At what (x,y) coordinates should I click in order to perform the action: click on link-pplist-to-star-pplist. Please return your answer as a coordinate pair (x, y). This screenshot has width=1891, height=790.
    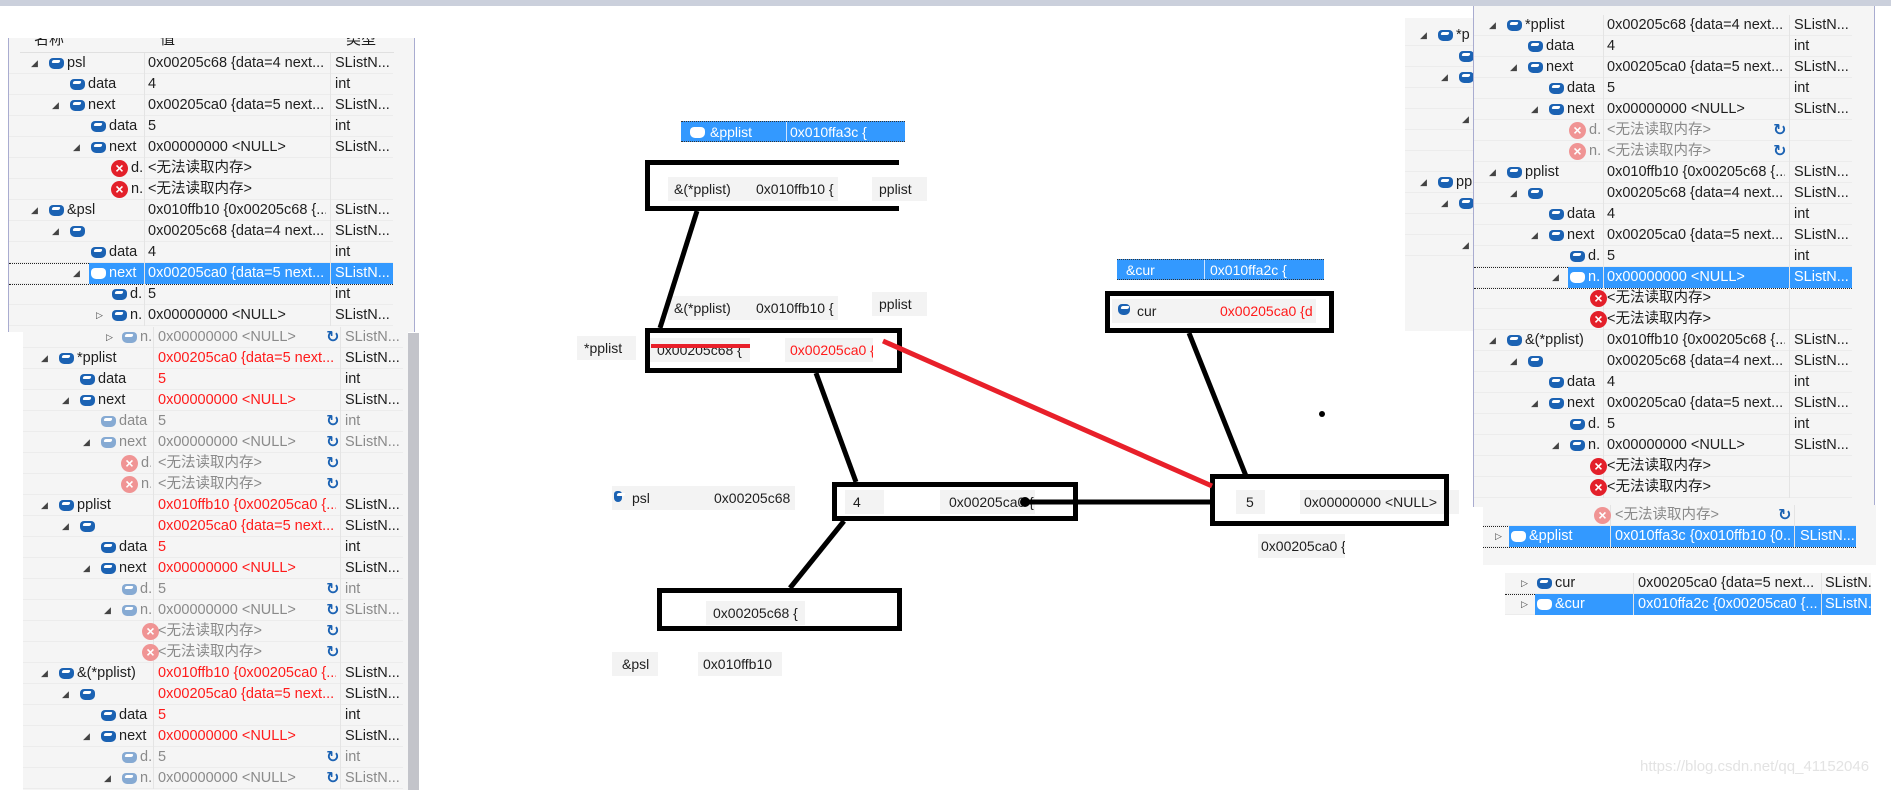
    Looking at the image, I should click on (678, 269).